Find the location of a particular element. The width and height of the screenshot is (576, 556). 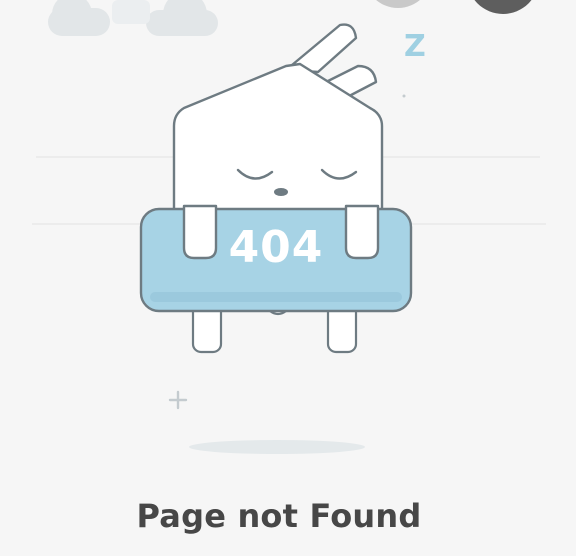

sparkle-dot is located at coordinates (404, 96).